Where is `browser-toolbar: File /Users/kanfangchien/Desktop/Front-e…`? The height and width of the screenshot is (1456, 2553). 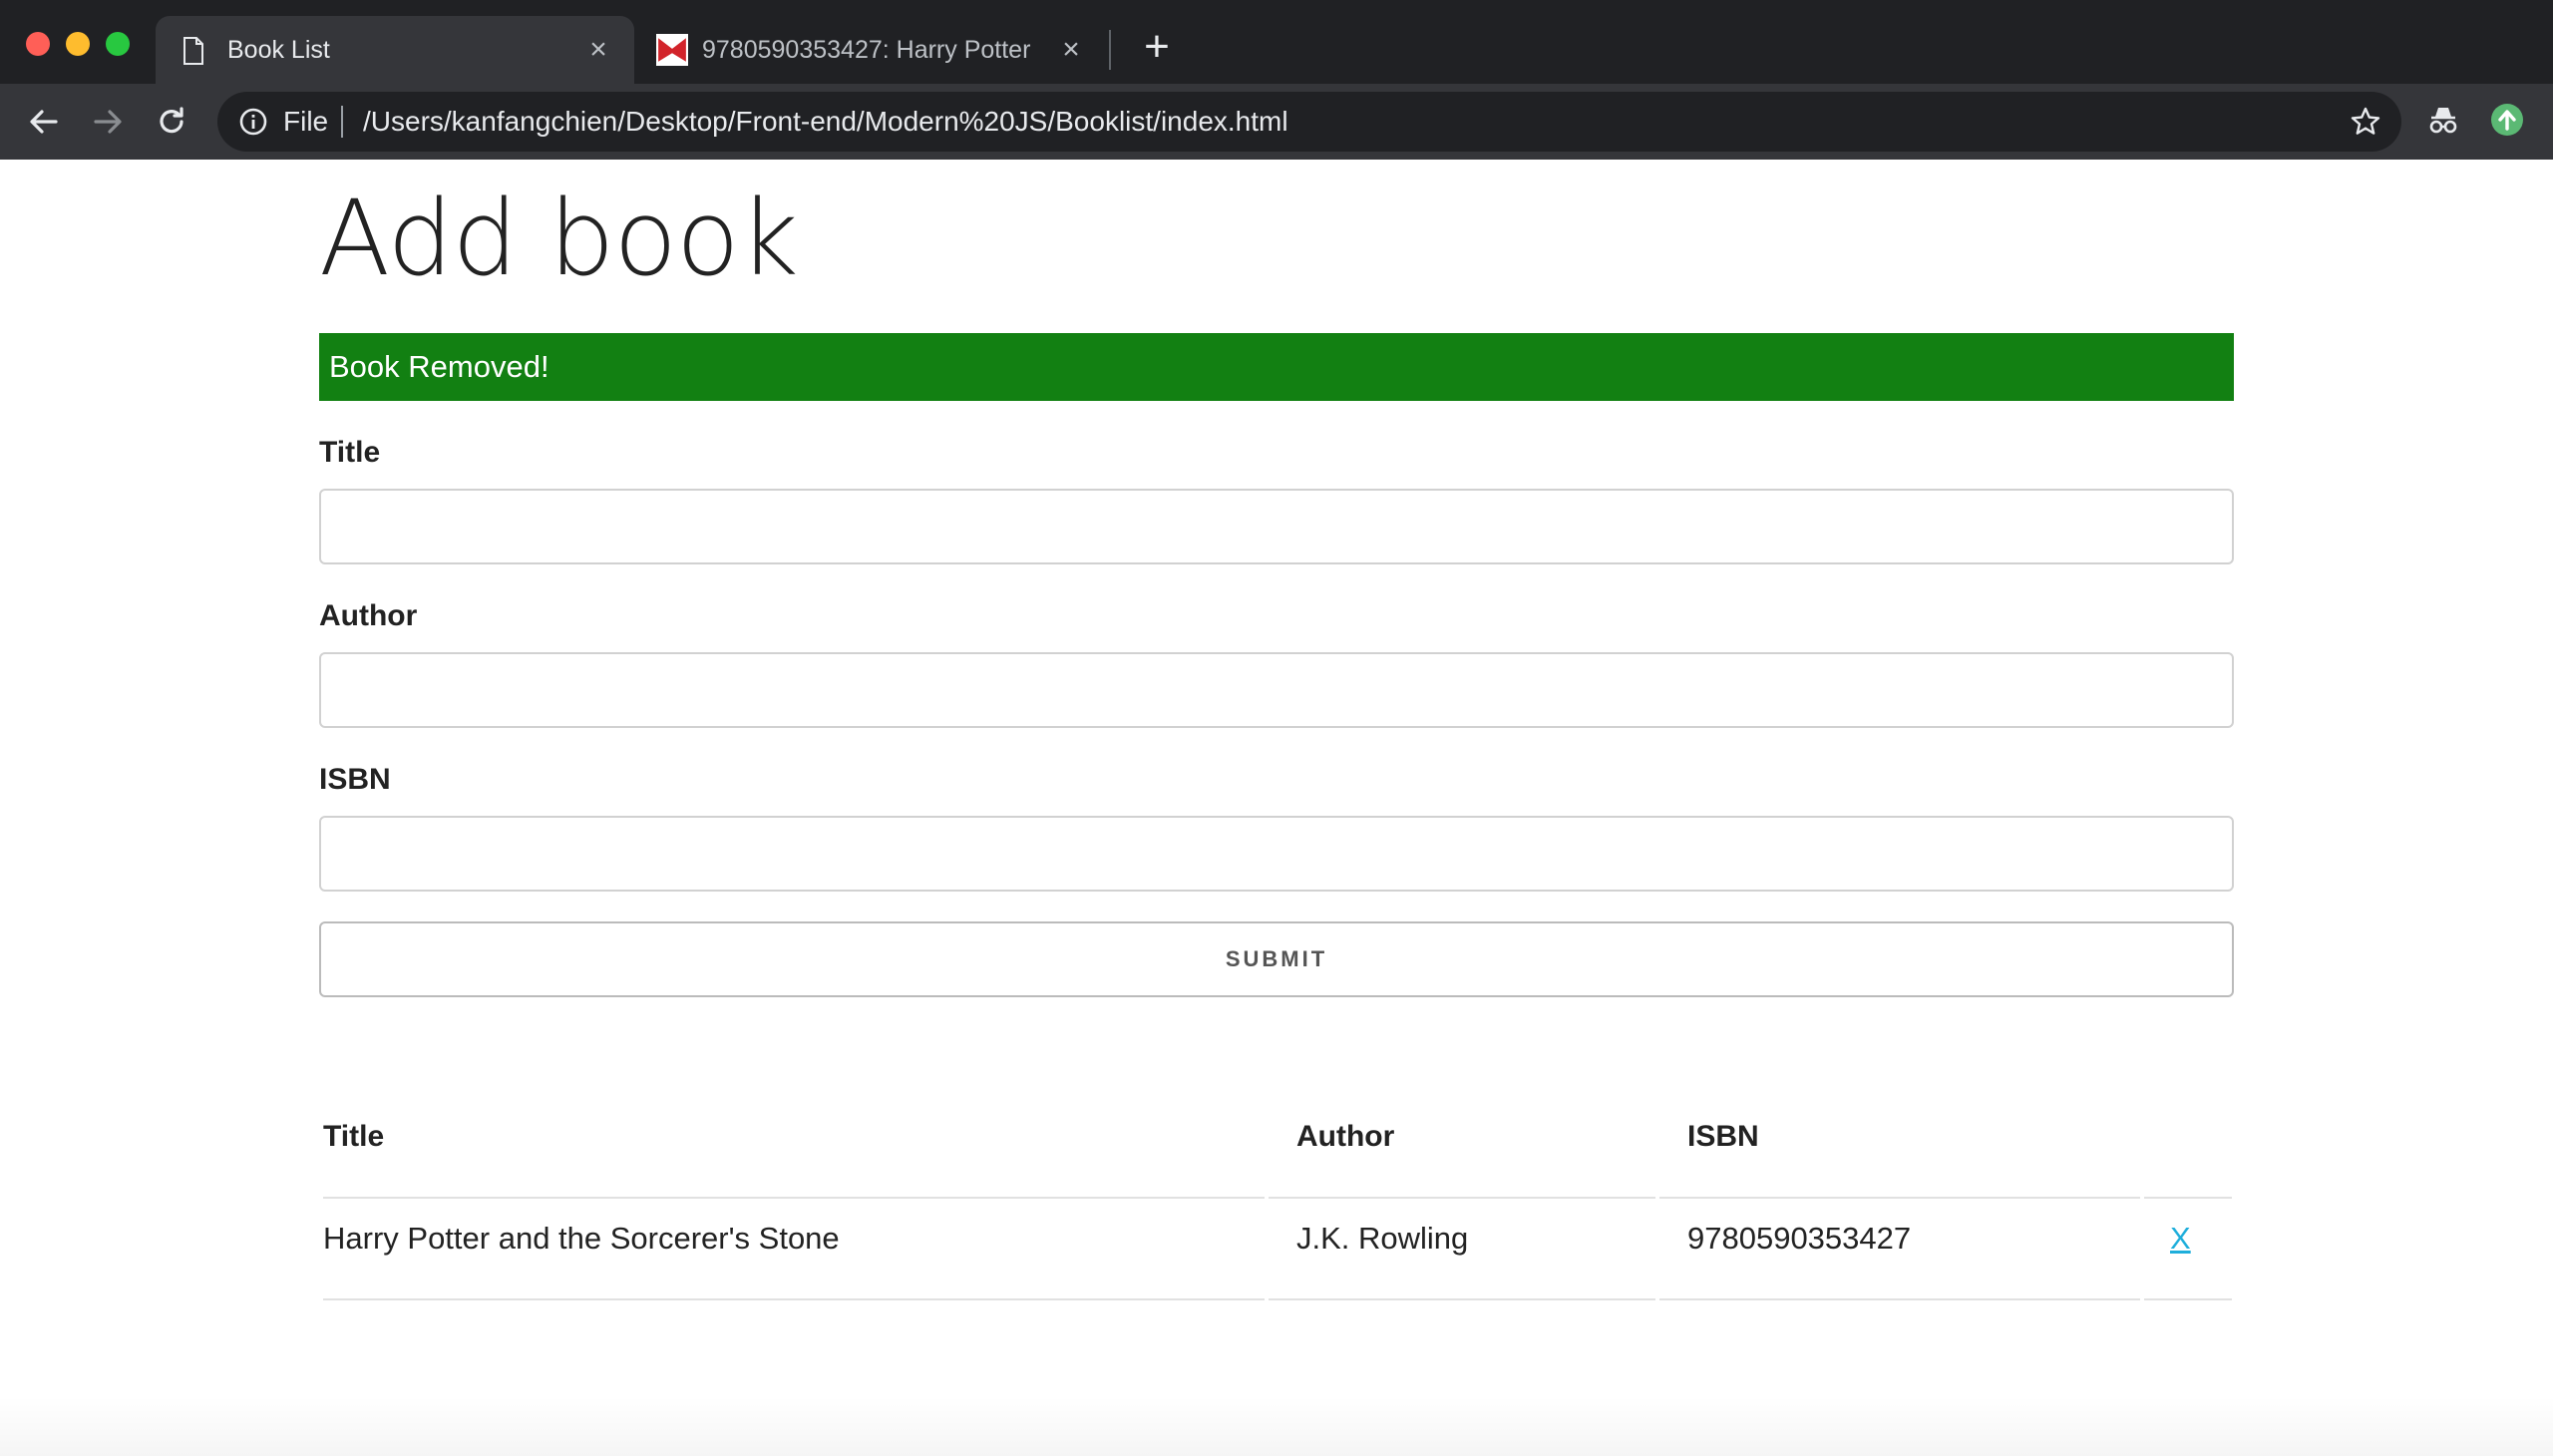 browser-toolbar: File /Users/kanfangchien/Desktop/Front-e… is located at coordinates (1276, 122).